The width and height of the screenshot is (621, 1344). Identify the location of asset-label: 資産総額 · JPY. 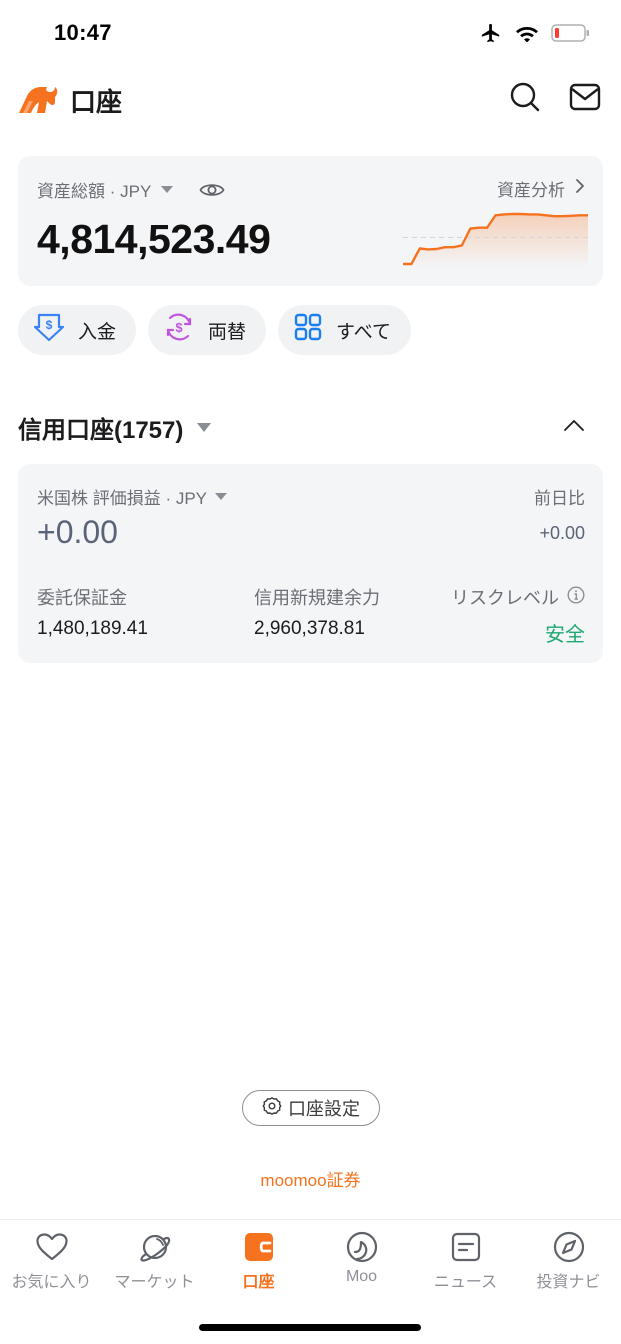
(94, 191).